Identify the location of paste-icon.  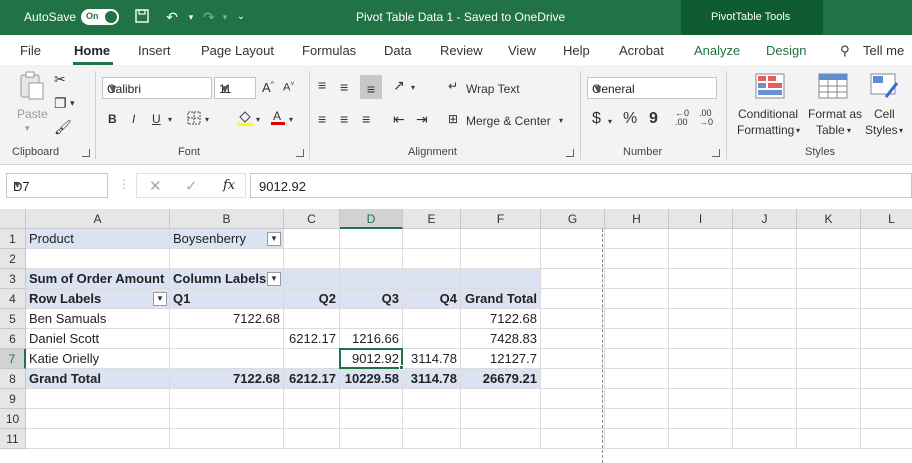
(31, 86).